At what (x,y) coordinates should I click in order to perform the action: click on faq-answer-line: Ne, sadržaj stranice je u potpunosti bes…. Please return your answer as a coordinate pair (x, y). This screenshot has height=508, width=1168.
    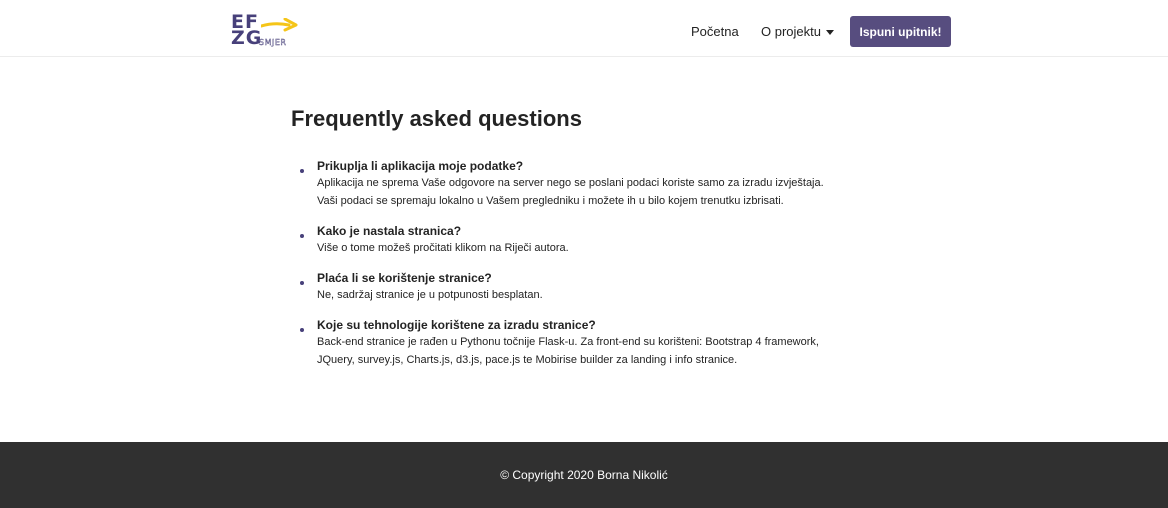
    Looking at the image, I should click on (430, 295).